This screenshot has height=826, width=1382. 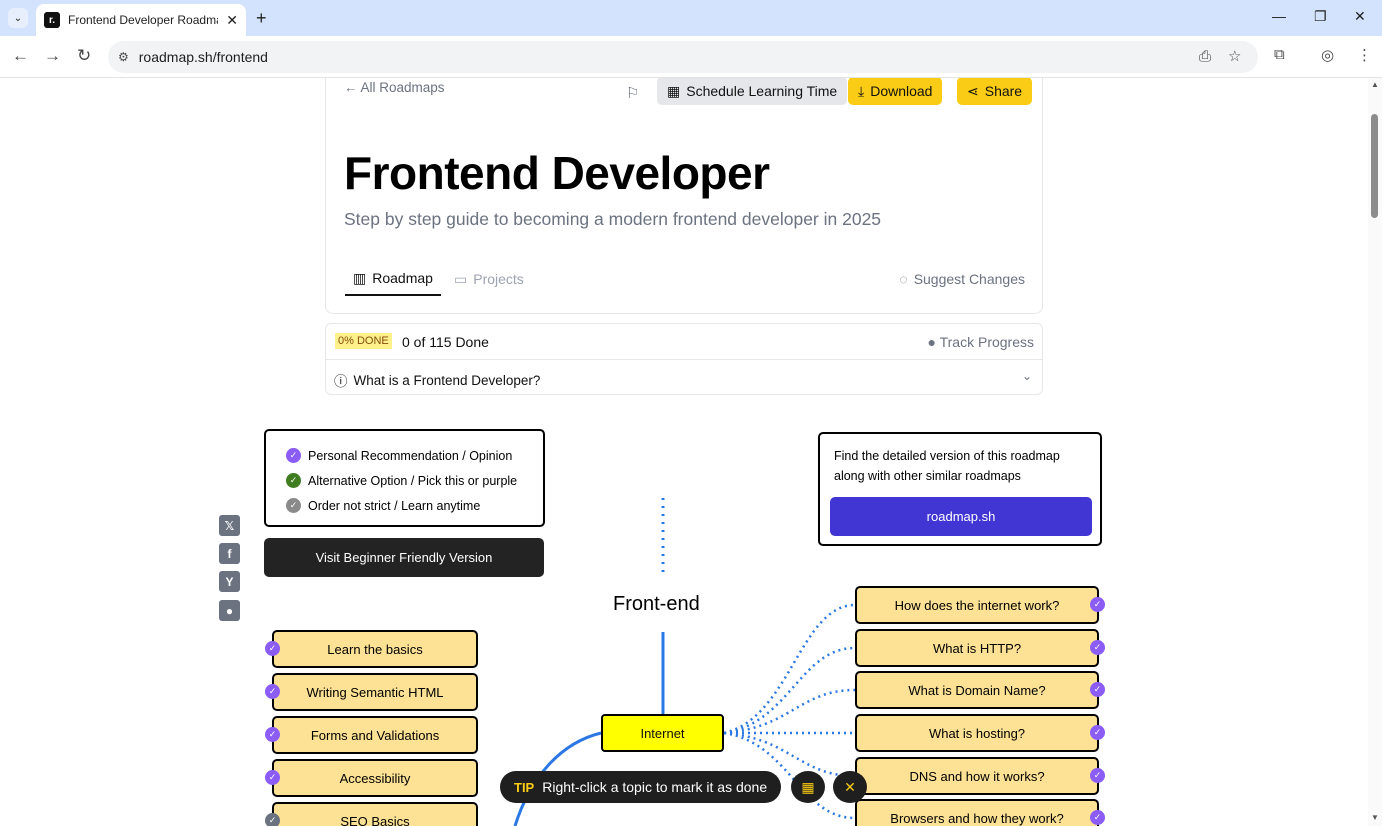 I want to click on reddit-icon: ●, so click(x=229, y=610).